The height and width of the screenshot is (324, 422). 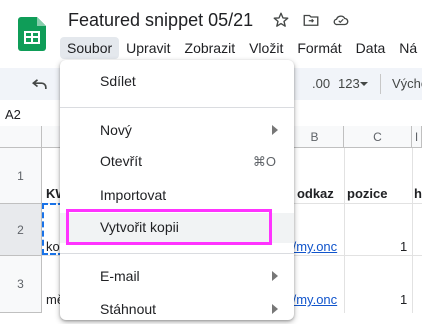 What do you see at coordinates (133, 195) in the screenshot?
I see `menu-item-label: Importovat` at bounding box center [133, 195].